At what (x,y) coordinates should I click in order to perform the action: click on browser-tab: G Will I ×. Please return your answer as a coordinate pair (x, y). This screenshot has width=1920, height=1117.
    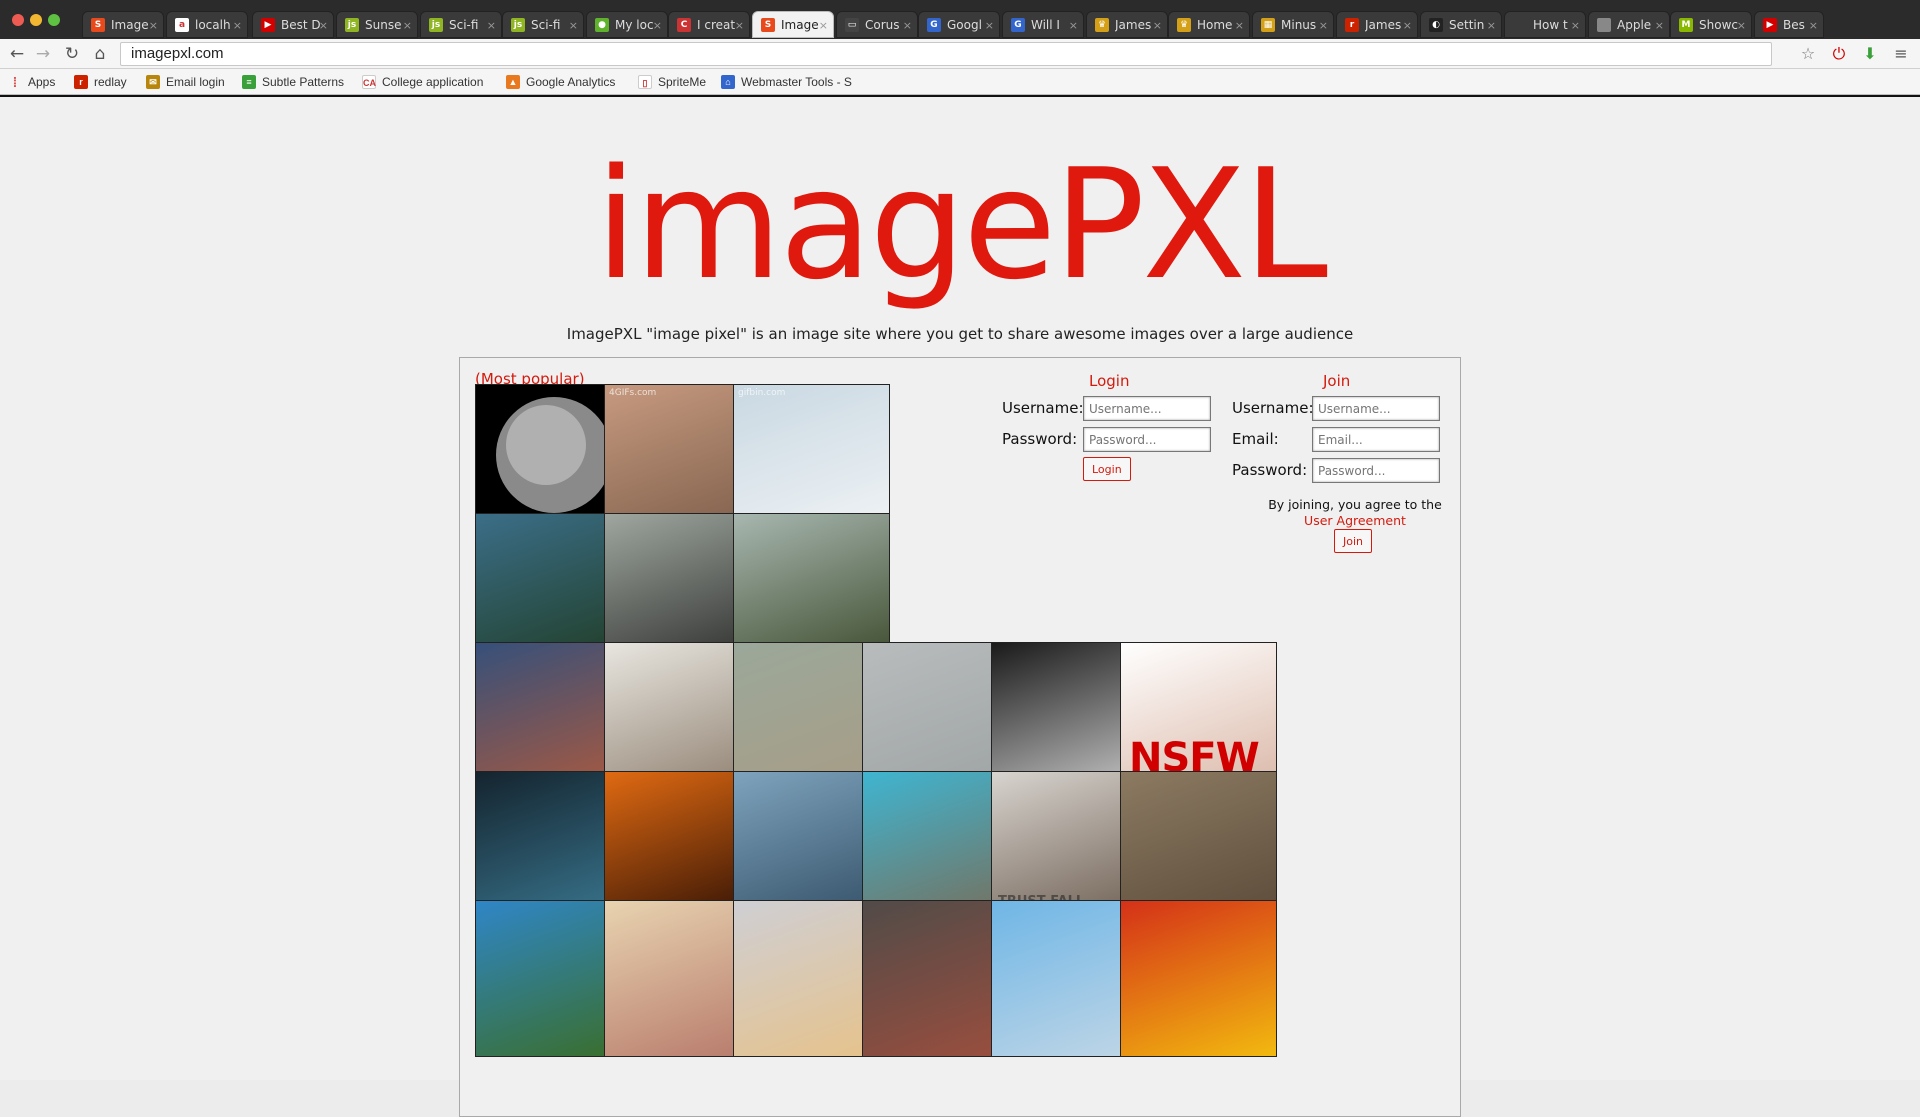
    Looking at the image, I should click on (1043, 24).